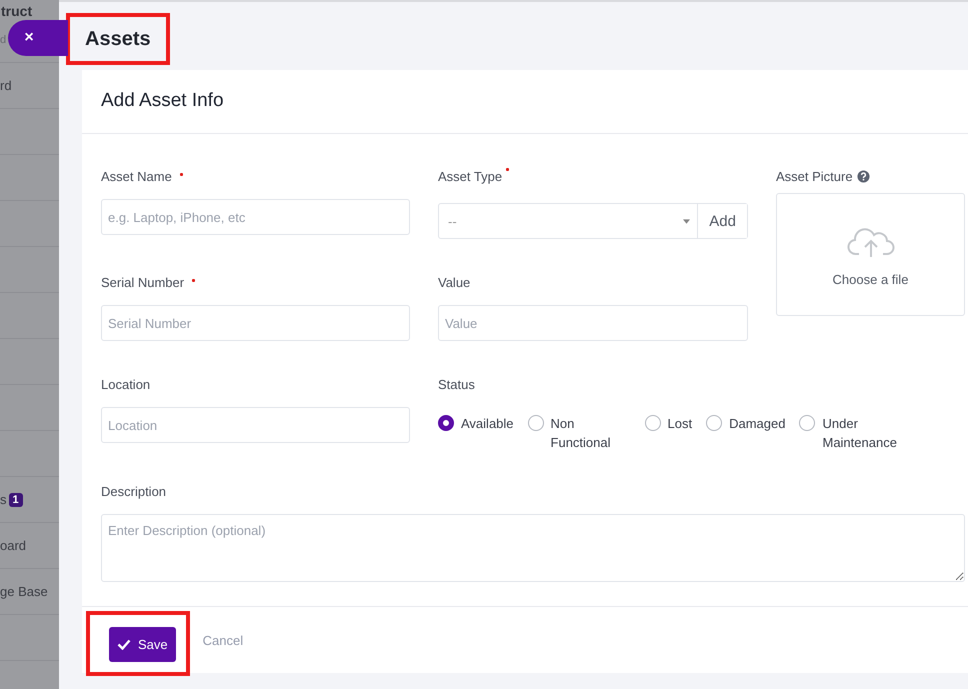 Image resolution: width=968 pixels, height=689 pixels. I want to click on text-field: Value, so click(593, 323).